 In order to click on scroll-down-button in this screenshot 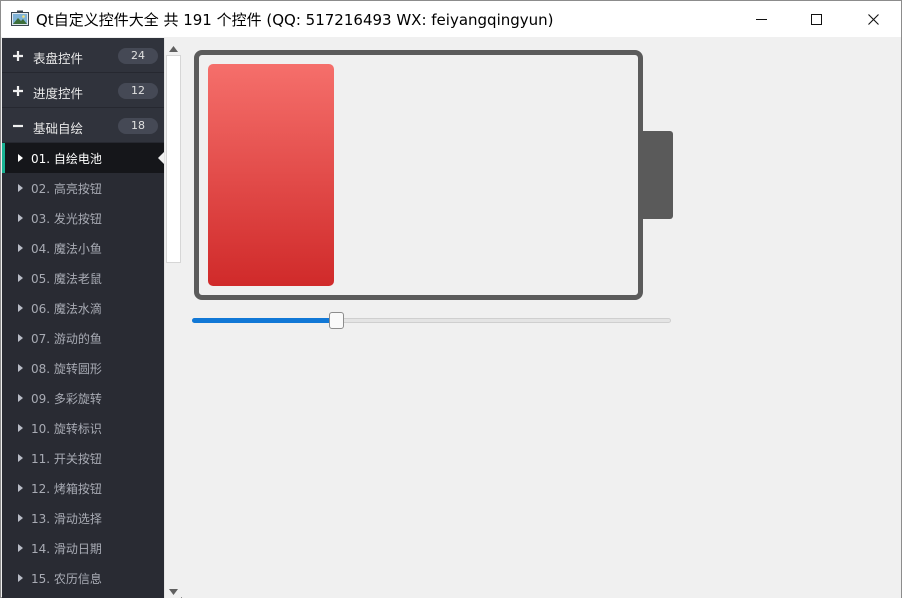, I will do `click(173, 589)`.